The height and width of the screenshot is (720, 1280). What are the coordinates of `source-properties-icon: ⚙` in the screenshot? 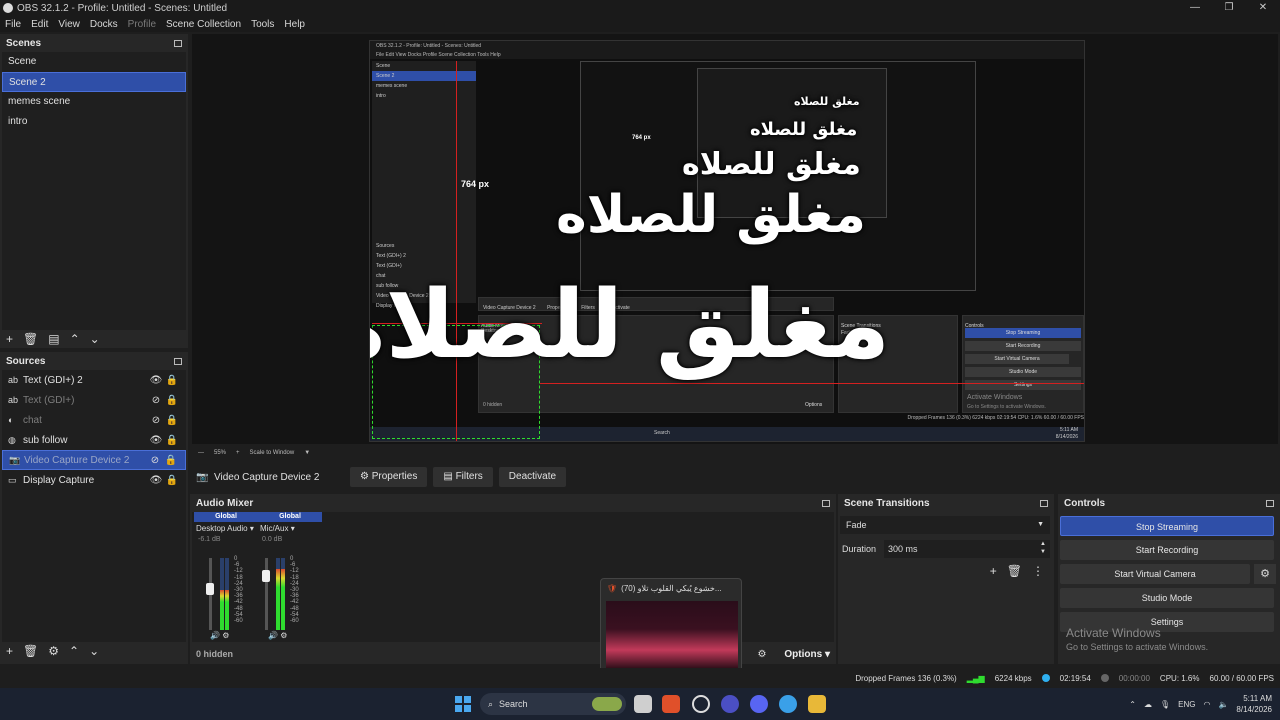 It's located at (53, 651).